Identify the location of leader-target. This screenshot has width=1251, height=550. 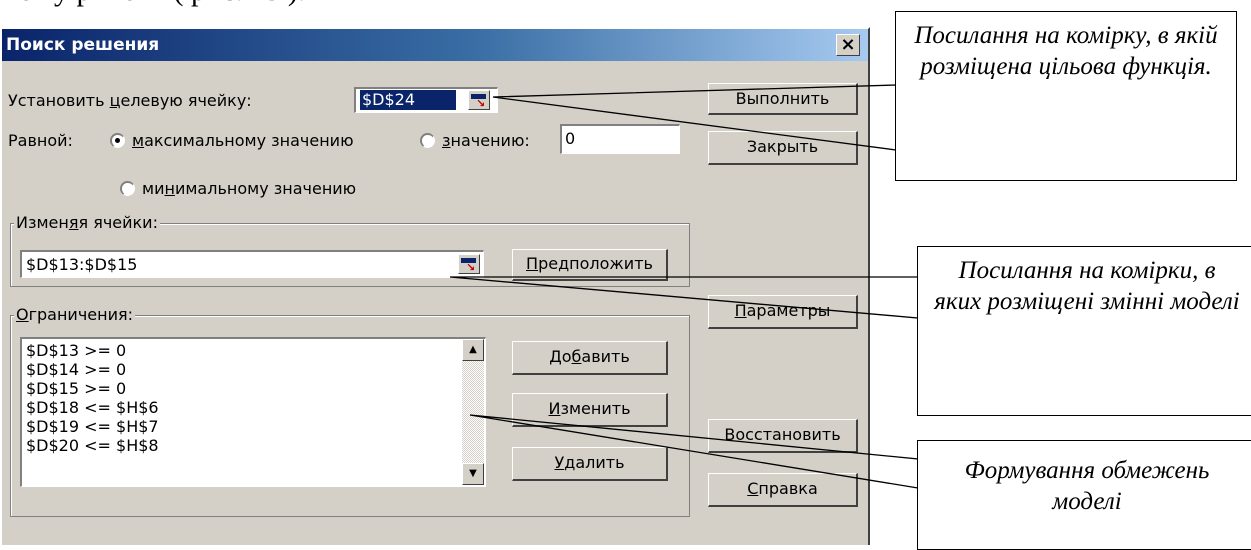
(694, 117).